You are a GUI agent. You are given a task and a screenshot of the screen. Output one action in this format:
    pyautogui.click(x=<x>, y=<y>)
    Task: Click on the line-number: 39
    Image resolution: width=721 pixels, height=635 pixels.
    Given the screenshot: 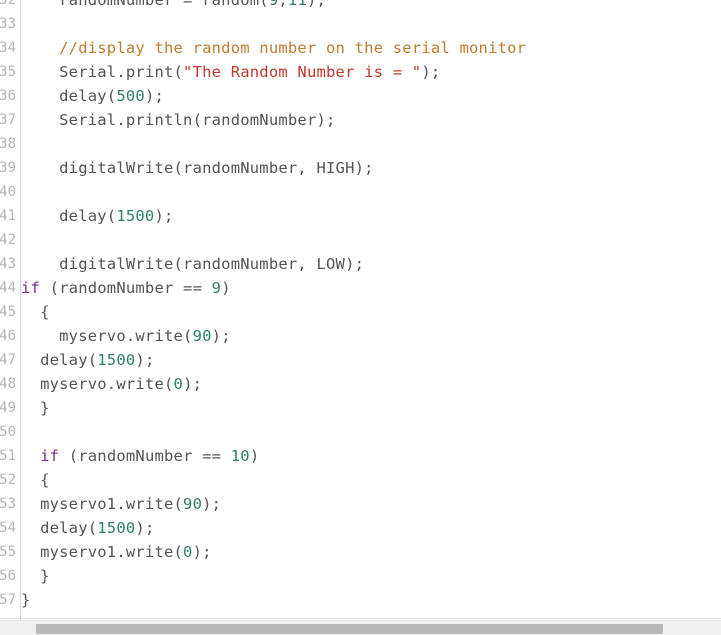 What is the action you would take?
    pyautogui.click(x=8, y=168)
    